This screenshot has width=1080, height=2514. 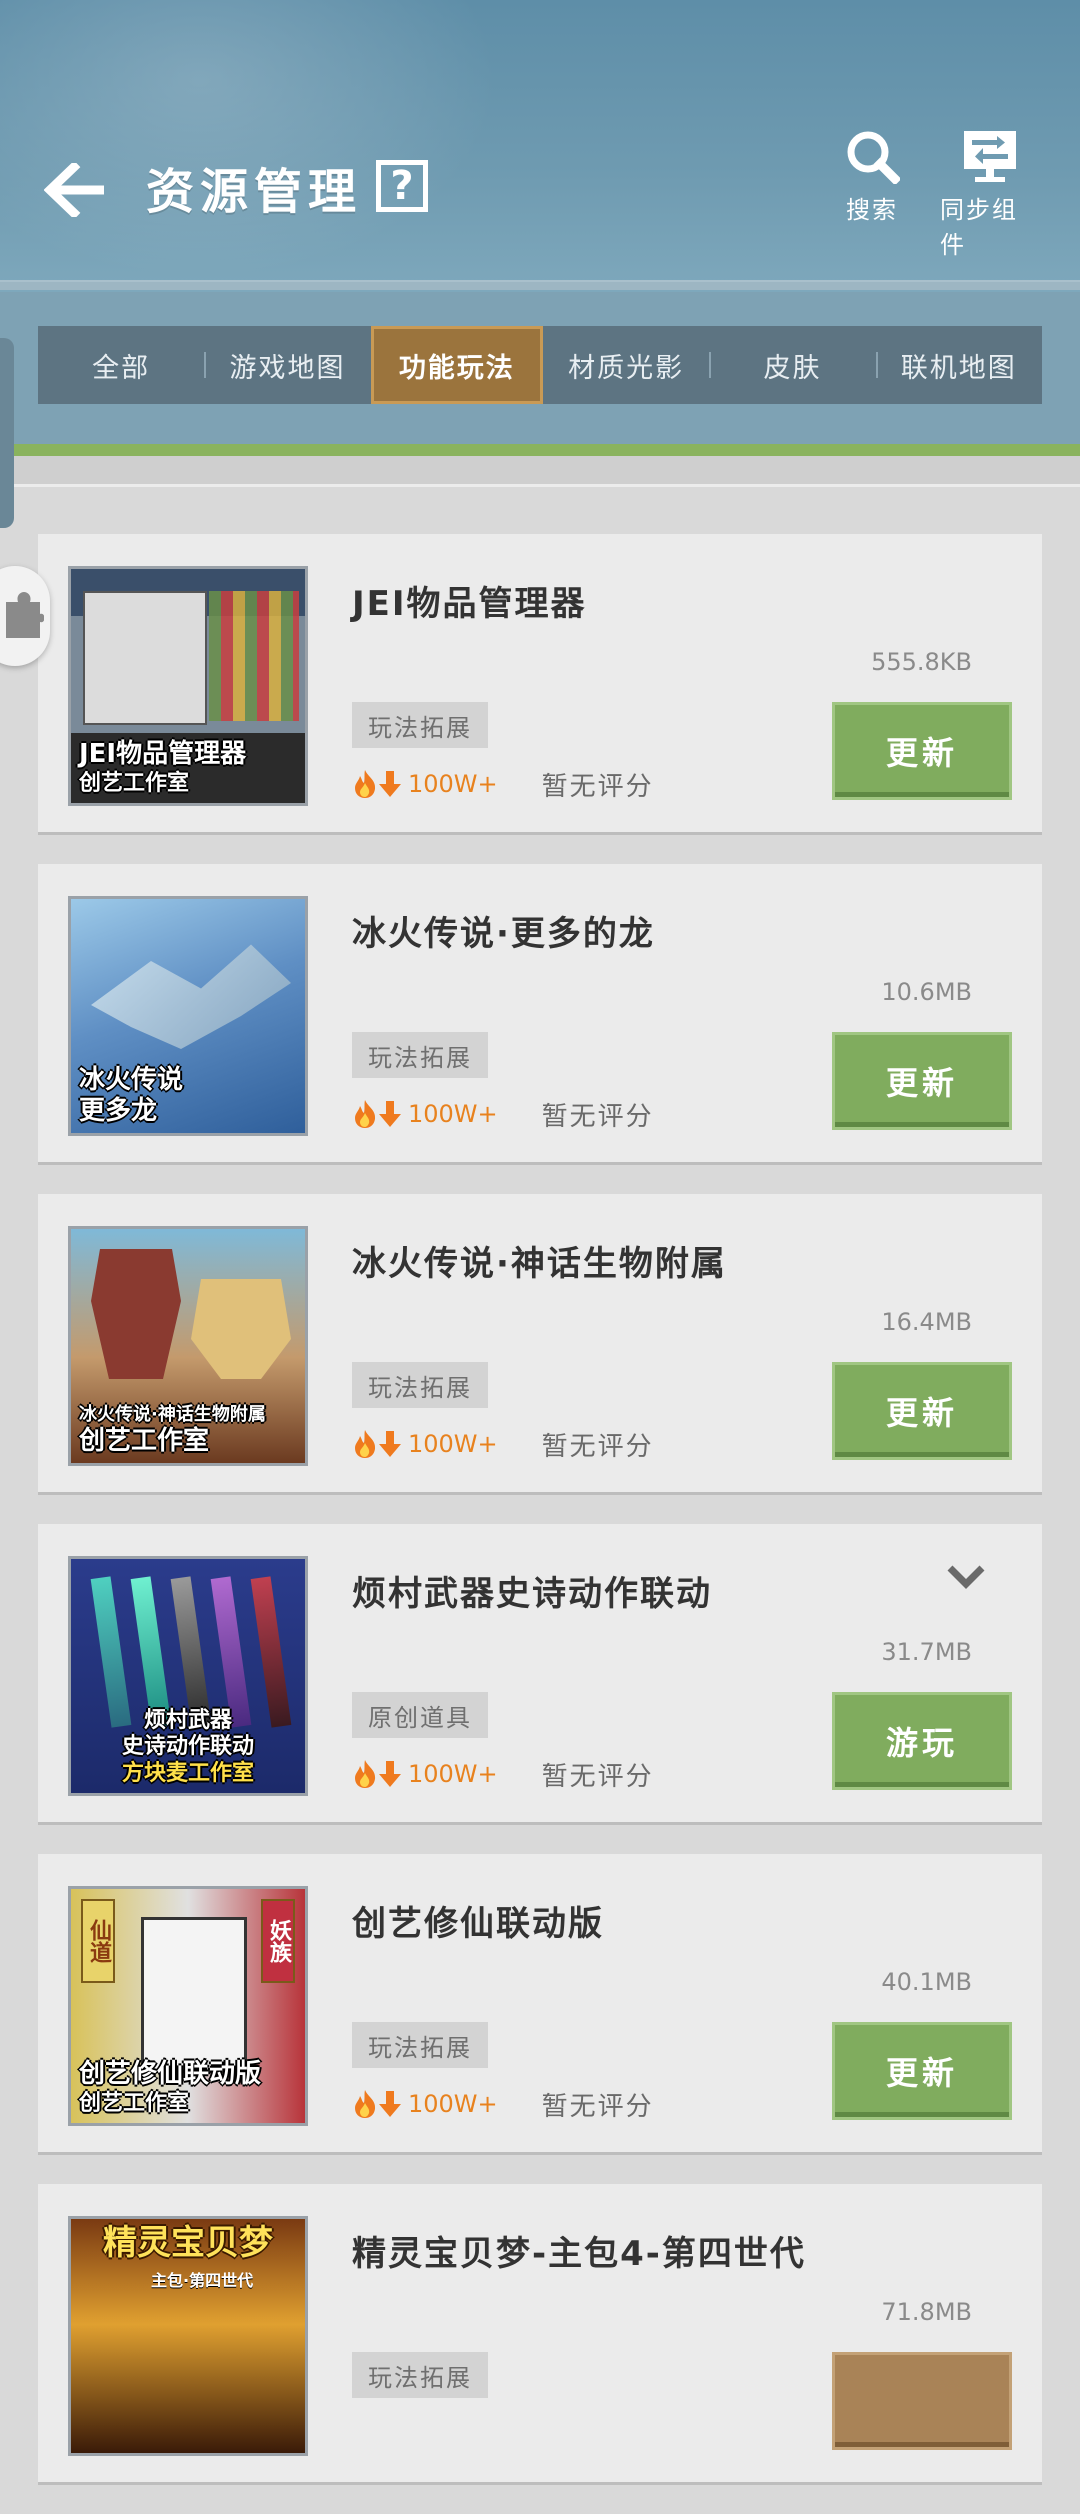 I want to click on thumbnail-subtitle: 主包·第四世代, so click(x=202, y=2280).